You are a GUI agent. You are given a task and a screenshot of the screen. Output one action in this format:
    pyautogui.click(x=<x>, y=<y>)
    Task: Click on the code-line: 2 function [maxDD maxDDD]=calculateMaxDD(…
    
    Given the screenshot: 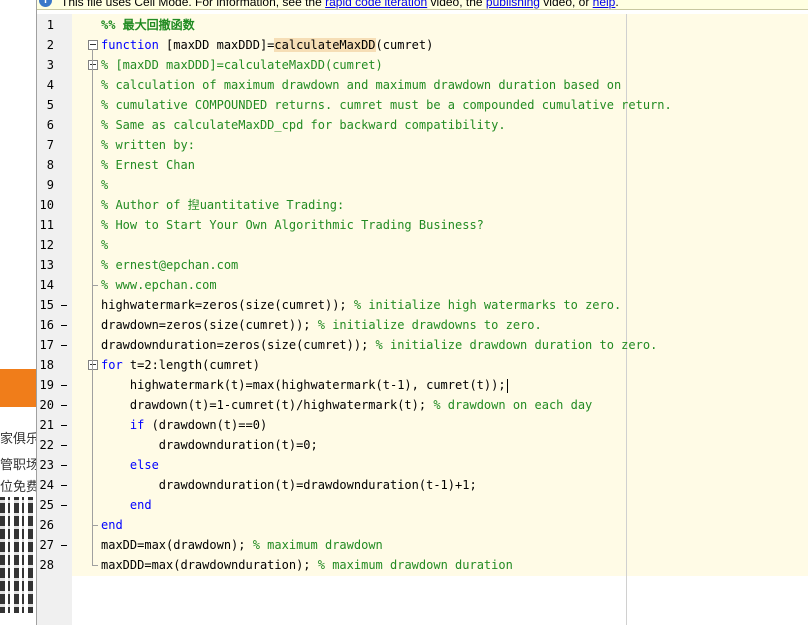 What is the action you would take?
    pyautogui.click(x=422, y=45)
    